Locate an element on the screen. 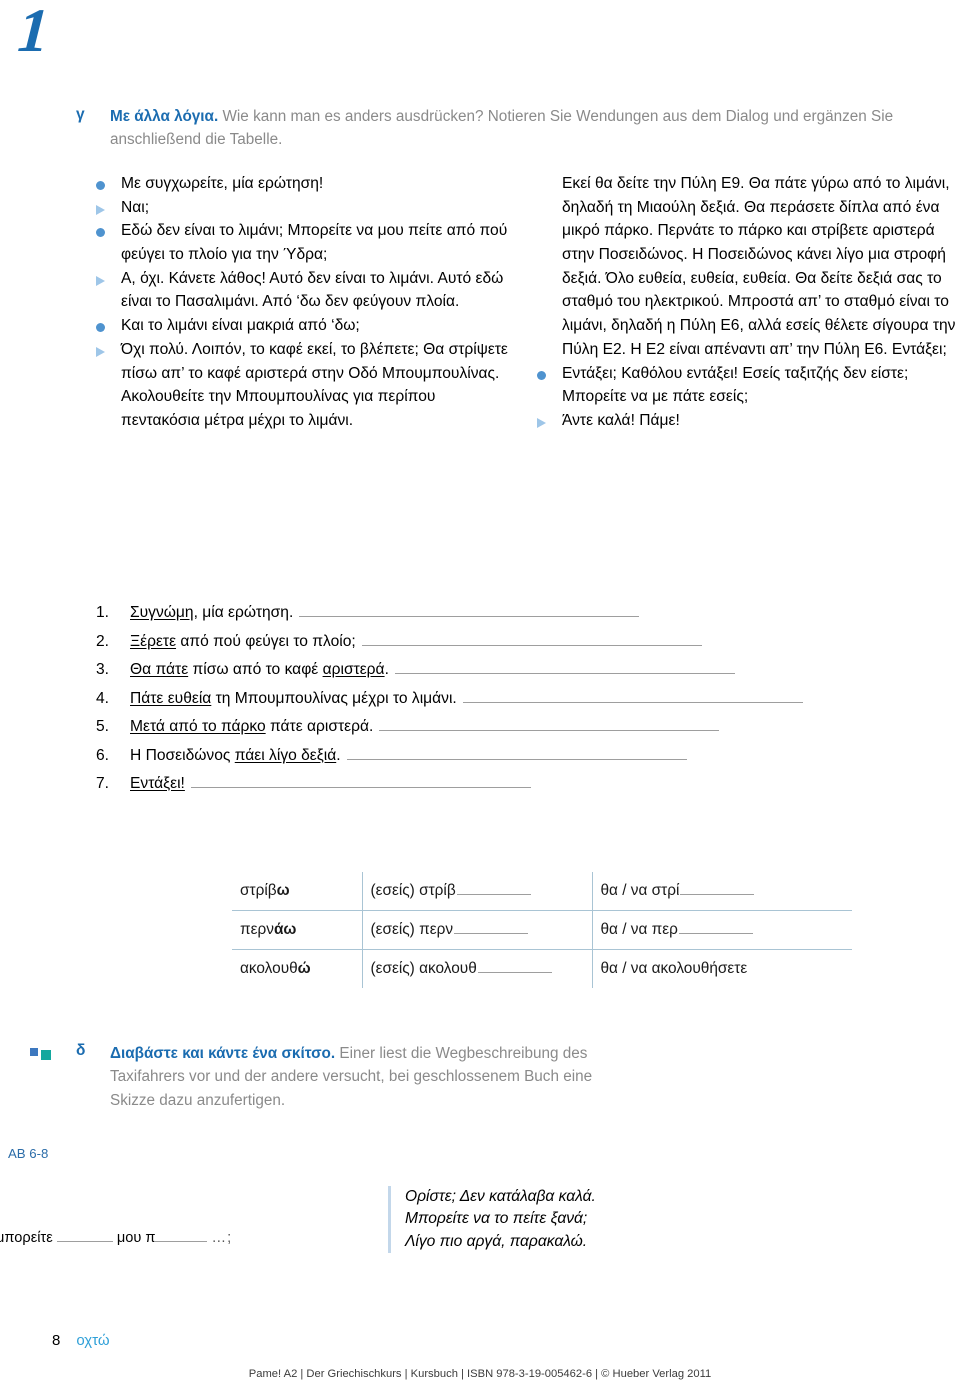  verb-present-cell: (εσείς) στρίβ is located at coordinates (477, 891).